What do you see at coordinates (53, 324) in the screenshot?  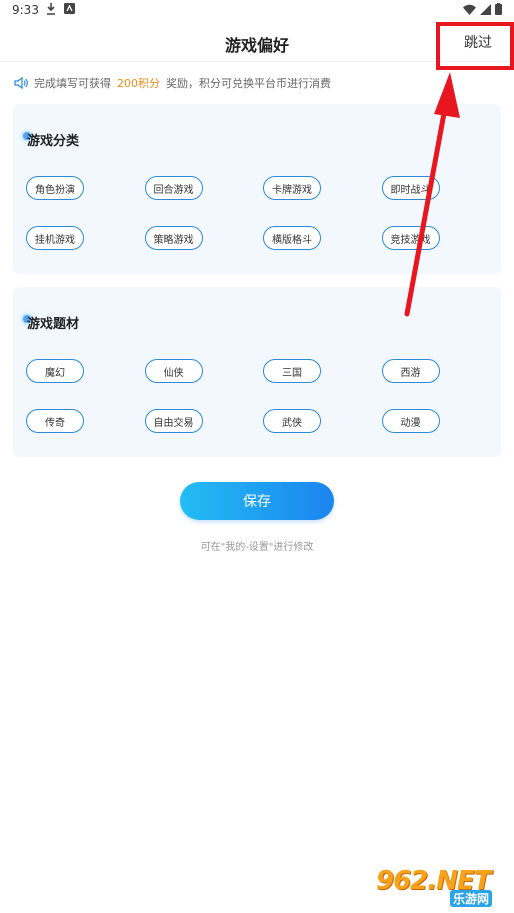 I see `section-title-theme: 游戏题材` at bounding box center [53, 324].